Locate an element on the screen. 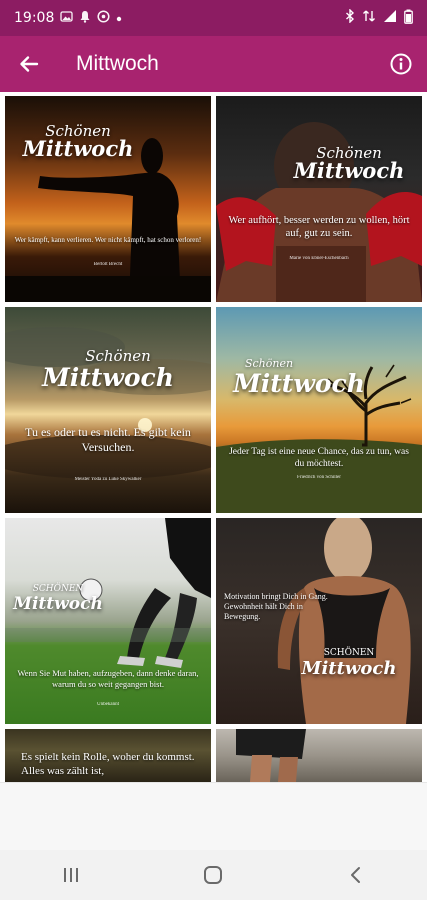 The image size is (427, 900). info-circle-icon is located at coordinates (401, 64).